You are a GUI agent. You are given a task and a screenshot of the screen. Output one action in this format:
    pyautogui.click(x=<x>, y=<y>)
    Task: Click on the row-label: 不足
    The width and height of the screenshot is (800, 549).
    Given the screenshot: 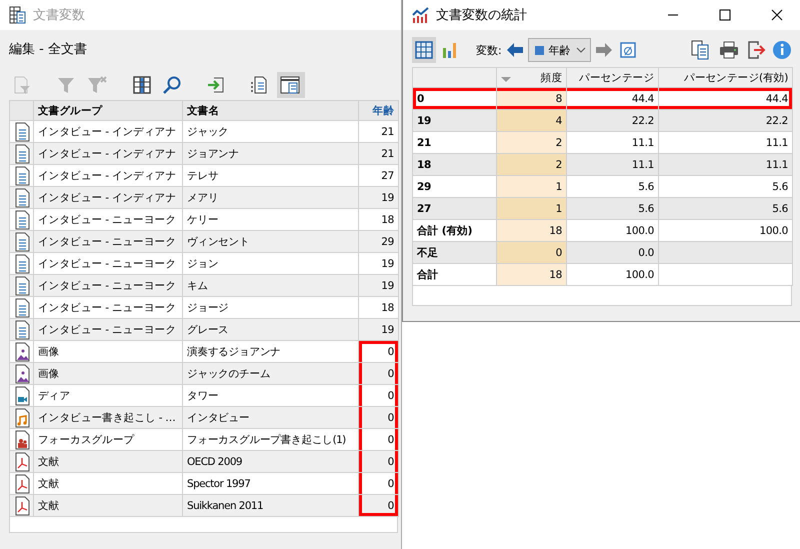 What is the action you would take?
    pyautogui.click(x=454, y=253)
    